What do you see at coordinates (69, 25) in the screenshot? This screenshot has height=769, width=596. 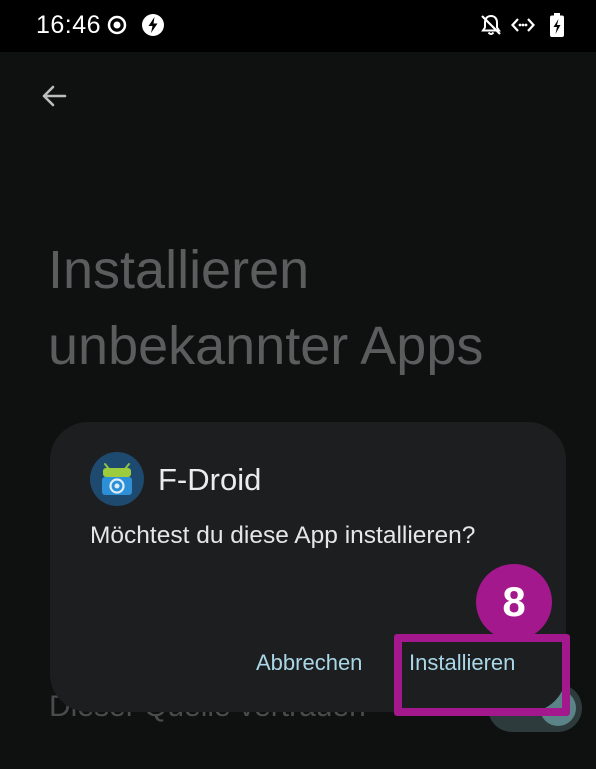 I see `status-time: 16:46` at bounding box center [69, 25].